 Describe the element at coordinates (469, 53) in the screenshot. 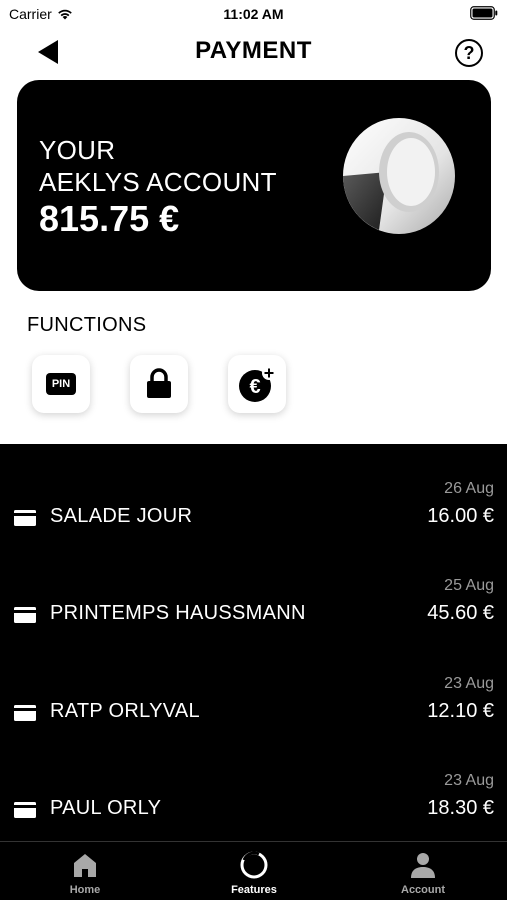

I see `help-button: ?` at that location.